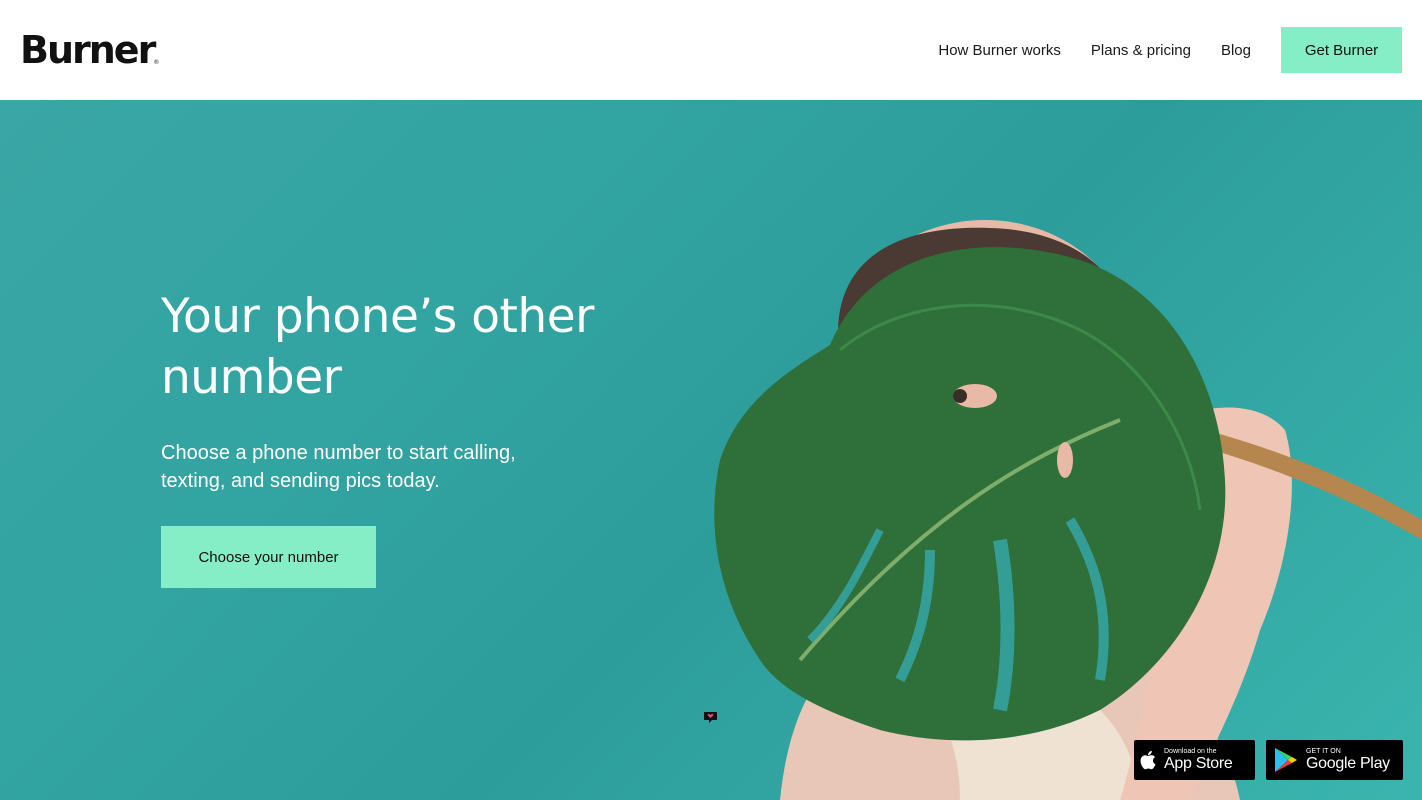 The height and width of the screenshot is (800, 1422). I want to click on get-burner-button: Get Burner, so click(1341, 50).